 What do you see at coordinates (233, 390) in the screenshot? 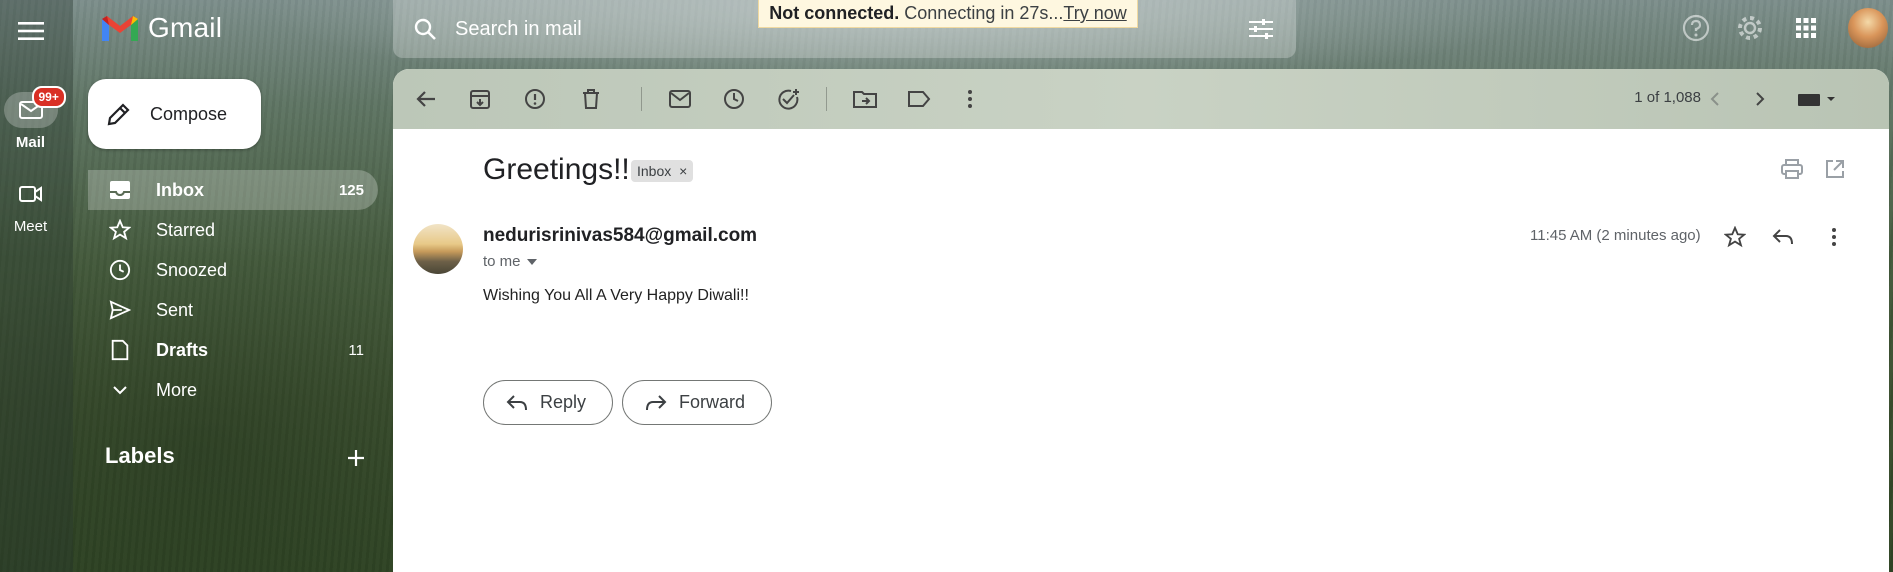
I see `sidebar-item-more: More` at bounding box center [233, 390].